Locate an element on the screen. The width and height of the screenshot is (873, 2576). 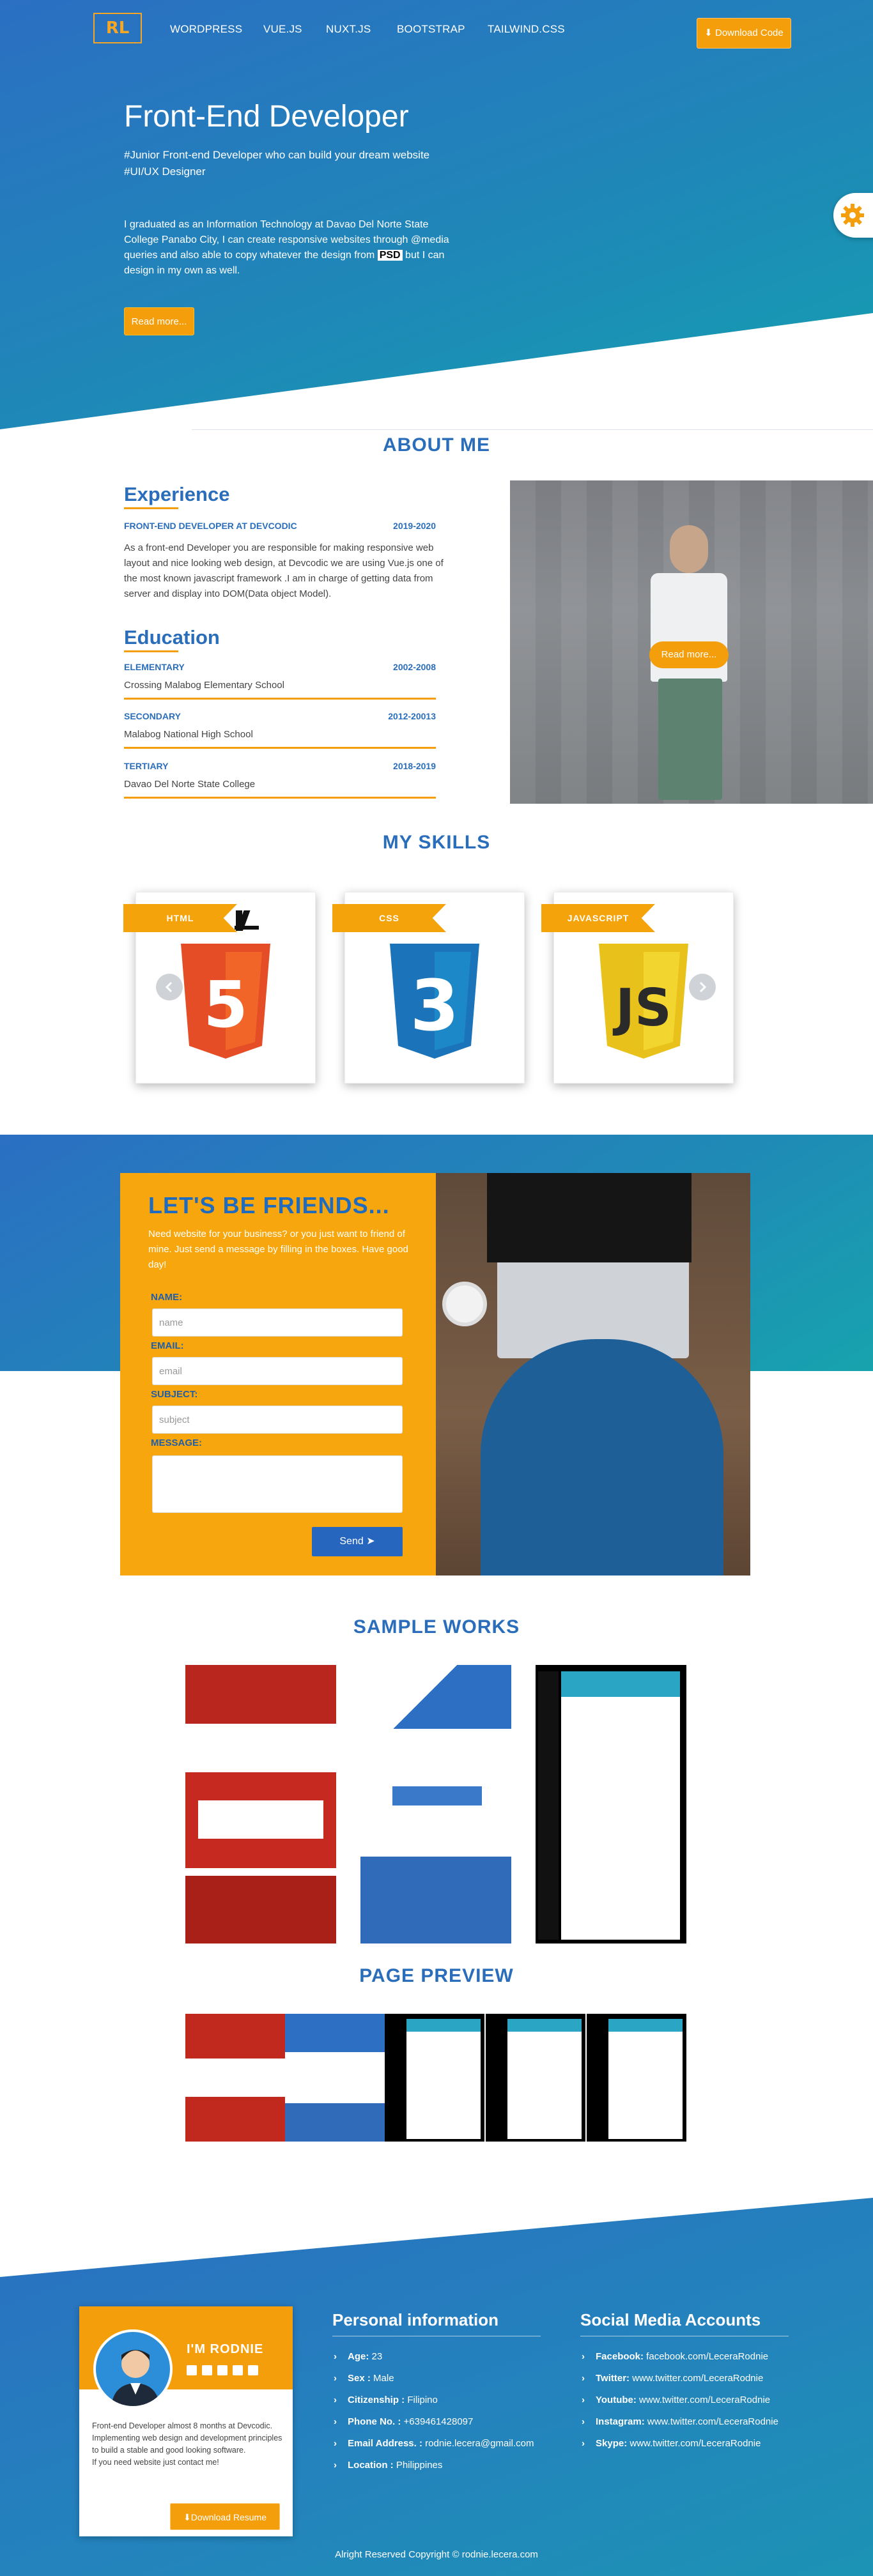
download-icon: ⬇ is located at coordinates (187, 2517).